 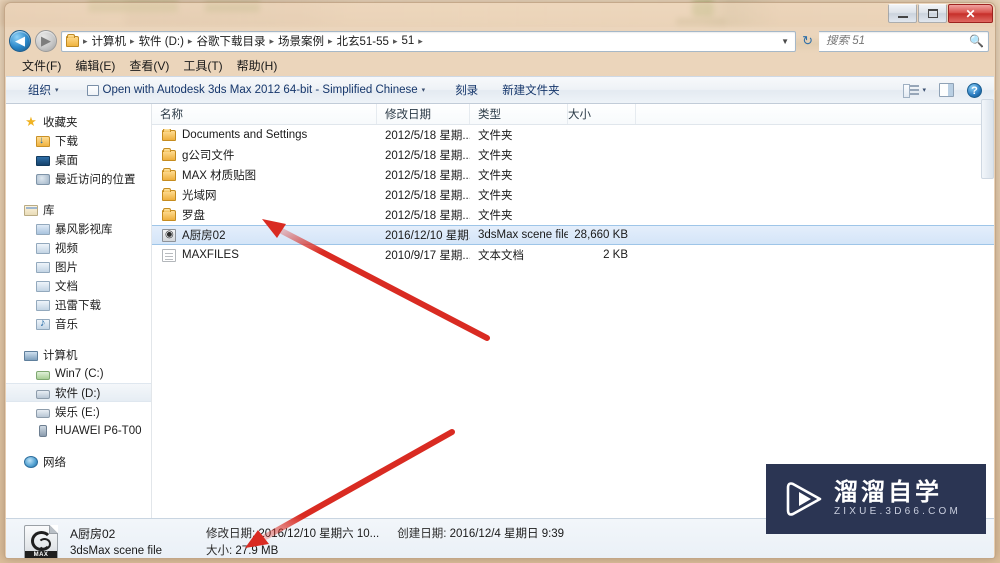 What do you see at coordinates (78, 247) in the screenshot?
I see `sidebar-item-videos: 视频` at bounding box center [78, 247].